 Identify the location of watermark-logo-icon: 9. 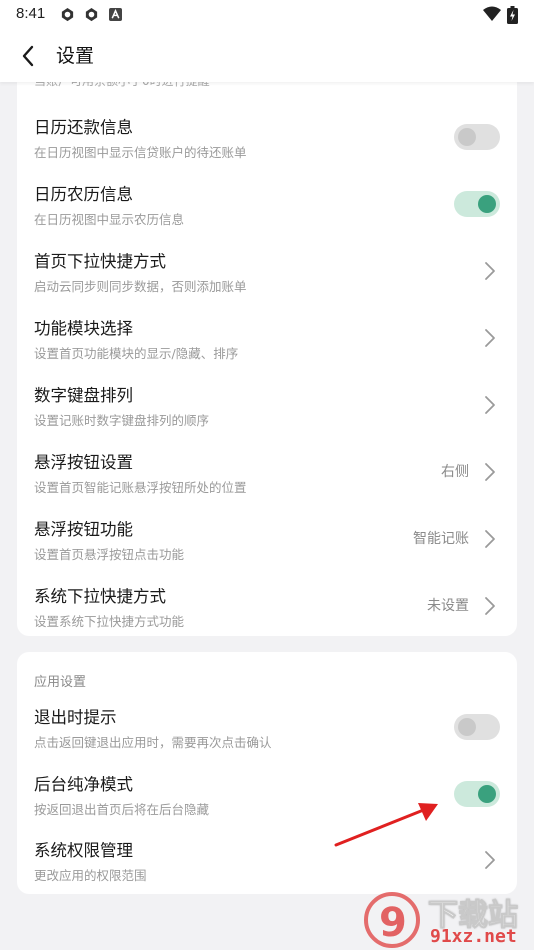
(392, 920).